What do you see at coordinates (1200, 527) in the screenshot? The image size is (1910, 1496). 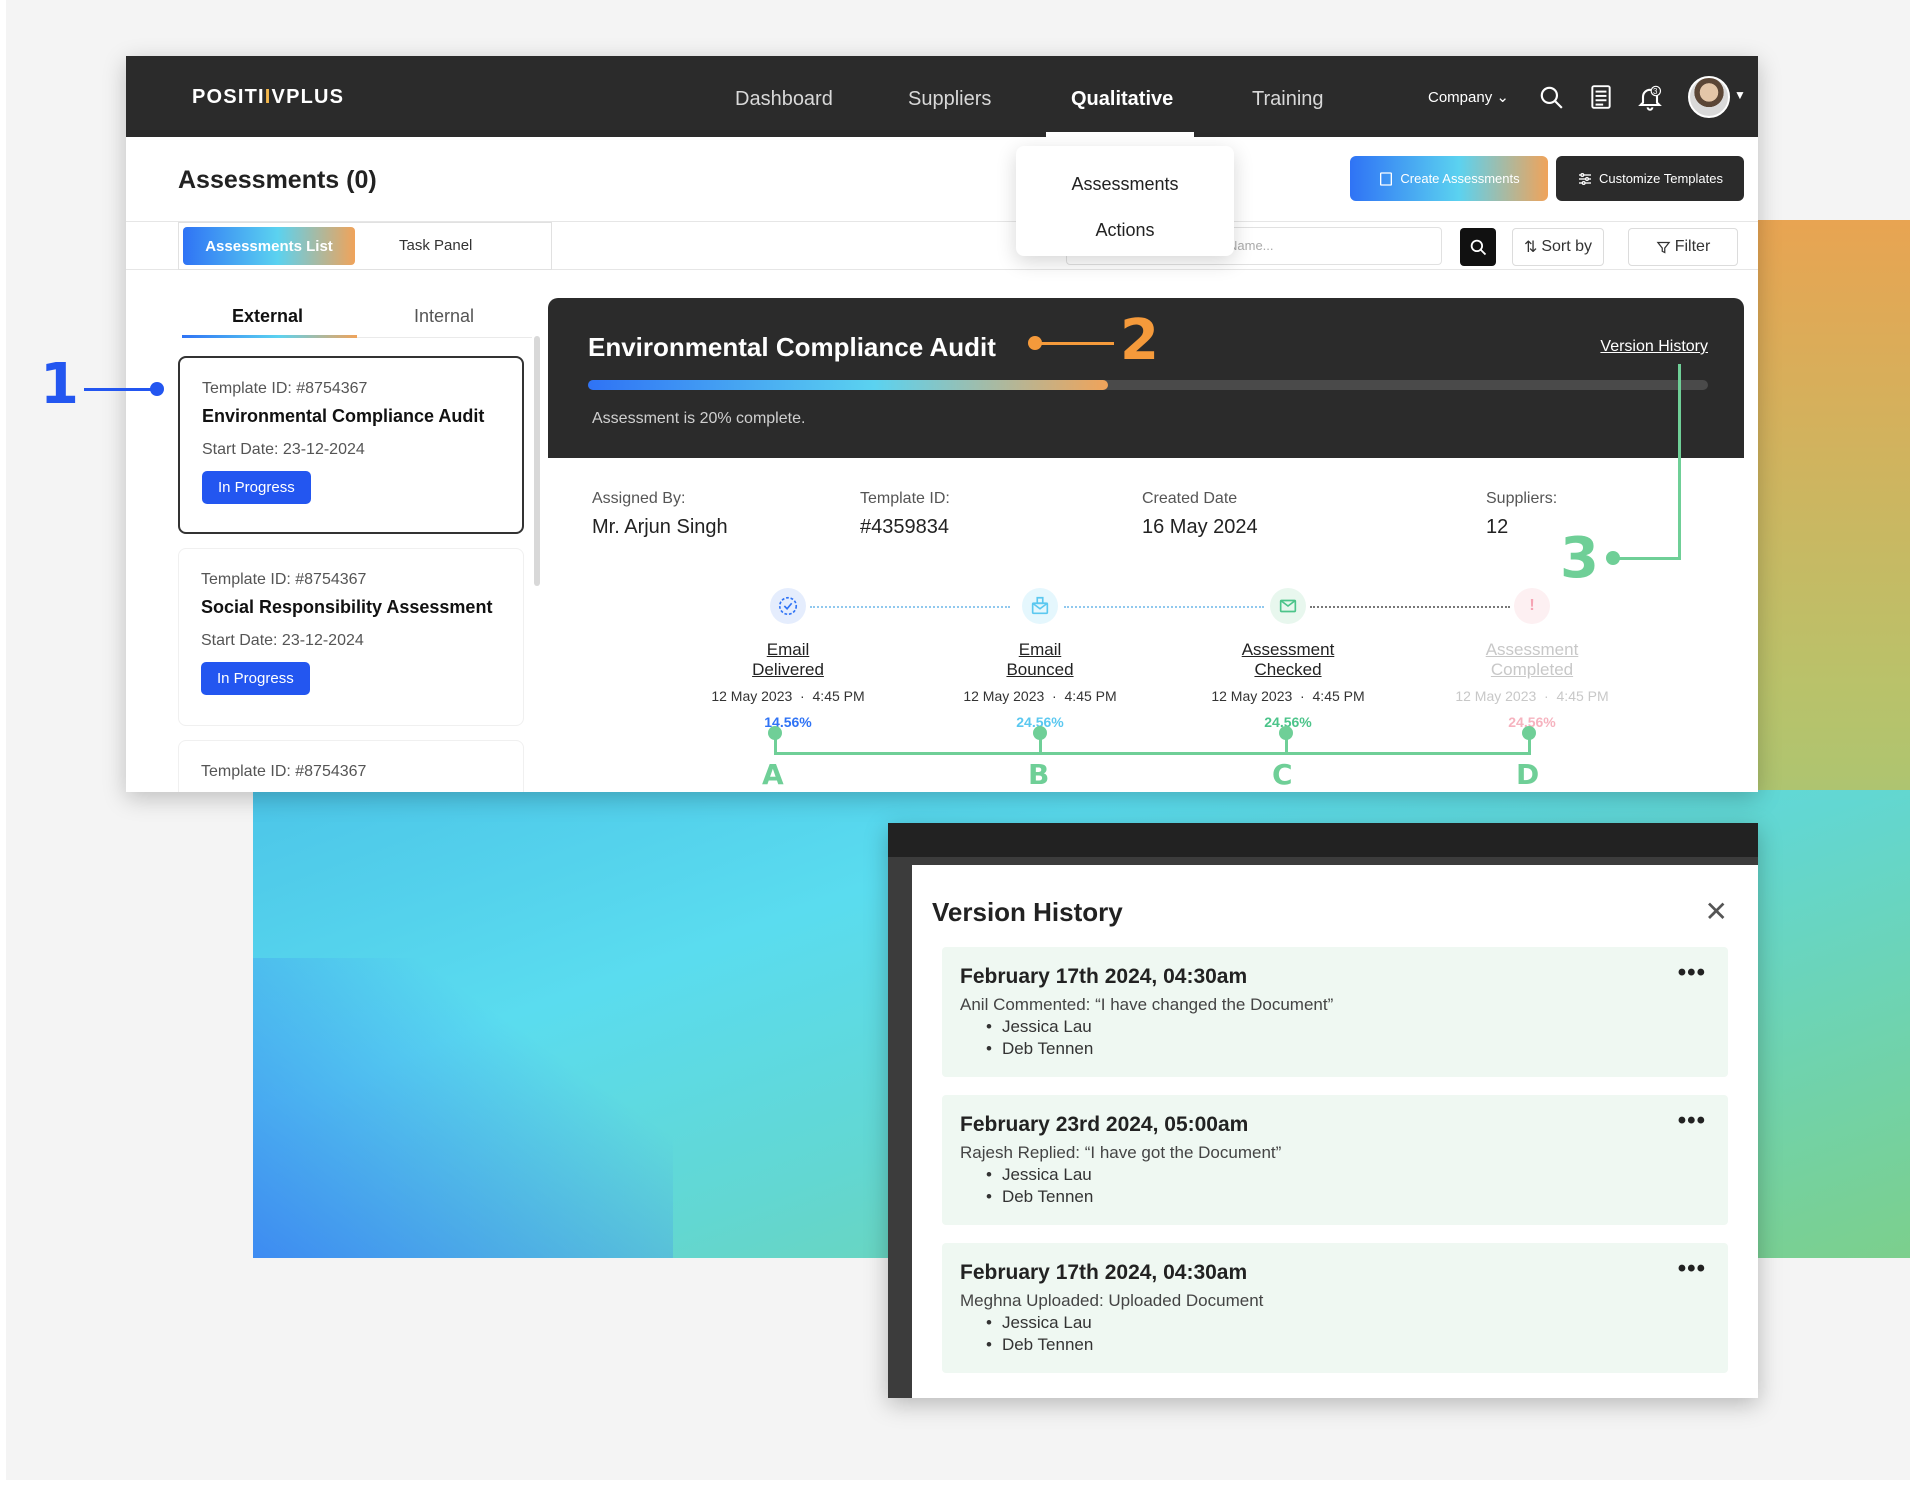 I see `meta-value: 16 May 2024` at bounding box center [1200, 527].